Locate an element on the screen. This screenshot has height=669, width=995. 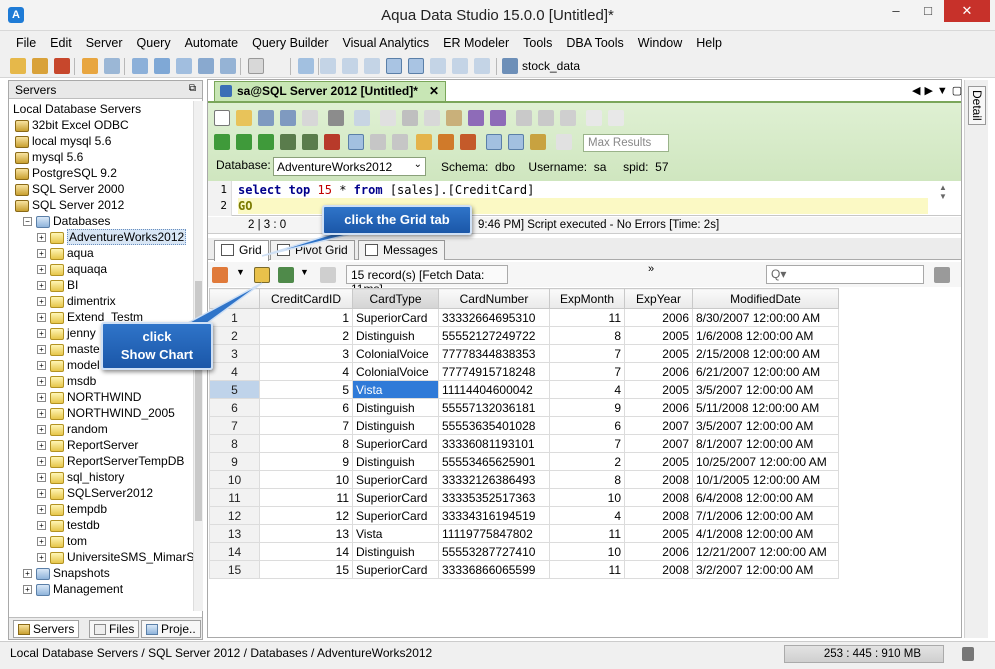
export-excel-icon is located at coordinates (286, 275).